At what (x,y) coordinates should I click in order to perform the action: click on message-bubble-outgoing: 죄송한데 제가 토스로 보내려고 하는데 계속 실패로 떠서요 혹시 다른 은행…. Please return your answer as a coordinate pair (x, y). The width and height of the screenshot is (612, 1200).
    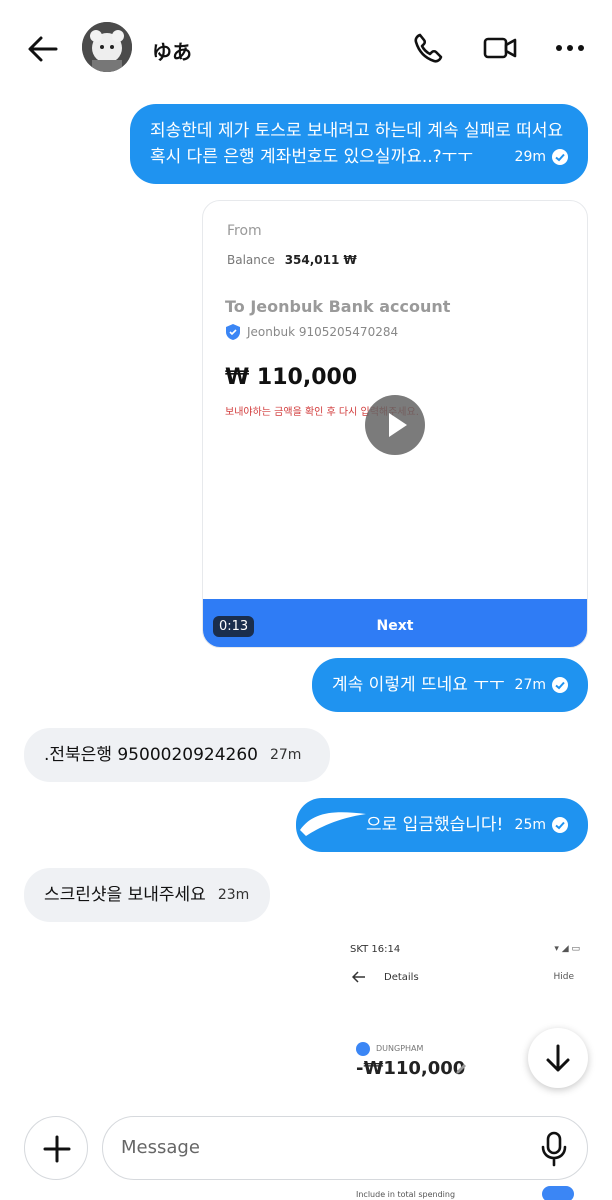
    Looking at the image, I should click on (359, 144).